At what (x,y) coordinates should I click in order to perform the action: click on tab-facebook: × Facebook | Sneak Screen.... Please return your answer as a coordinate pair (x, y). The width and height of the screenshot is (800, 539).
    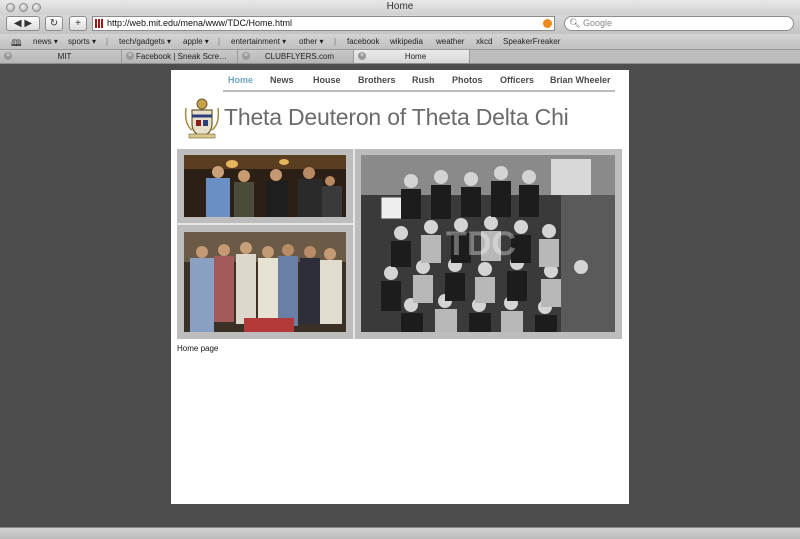
    Looking at the image, I should click on (180, 56).